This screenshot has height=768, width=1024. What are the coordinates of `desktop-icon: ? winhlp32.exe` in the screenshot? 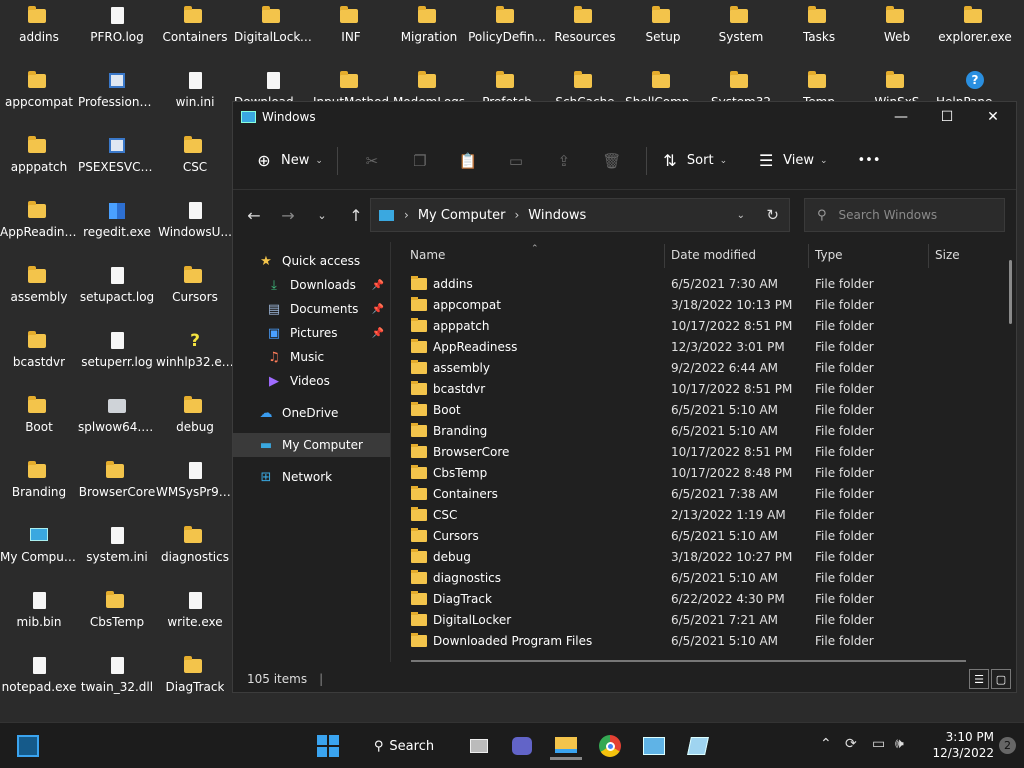 It's located at (195, 356).